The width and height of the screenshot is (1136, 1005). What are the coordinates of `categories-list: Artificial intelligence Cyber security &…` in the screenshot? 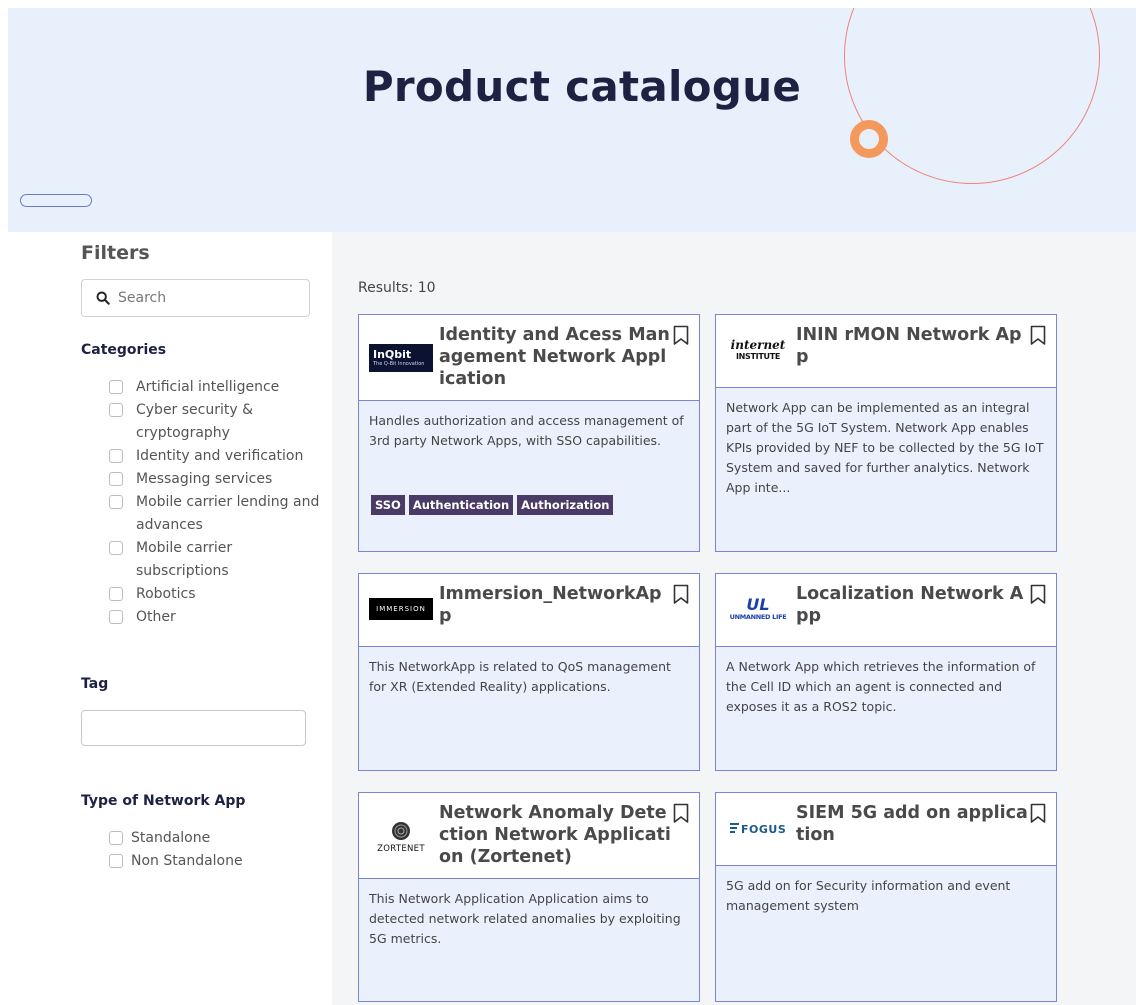 It's located at (216, 502).